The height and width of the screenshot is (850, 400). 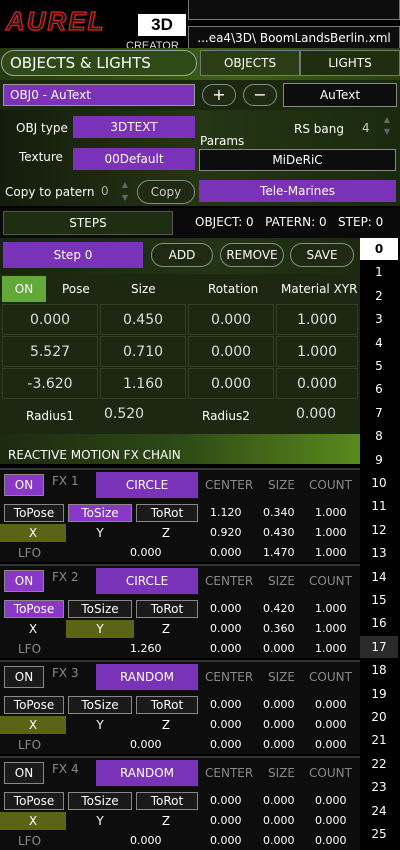 I want to click on step-index-item: 24, so click(x=379, y=811).